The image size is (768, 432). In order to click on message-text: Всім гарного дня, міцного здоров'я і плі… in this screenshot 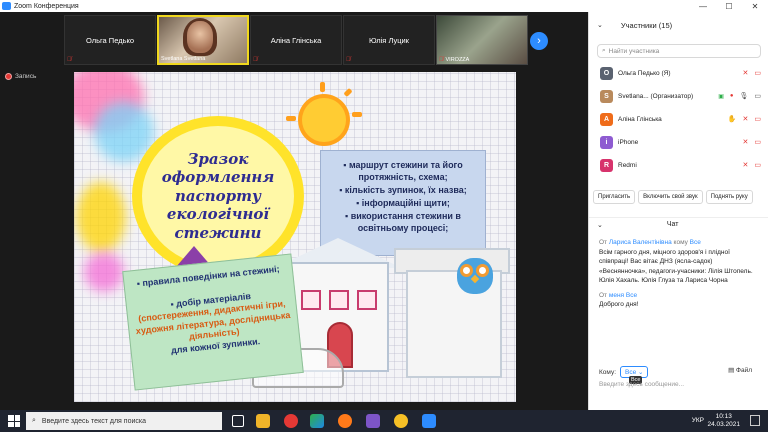, I will do `click(676, 266)`.